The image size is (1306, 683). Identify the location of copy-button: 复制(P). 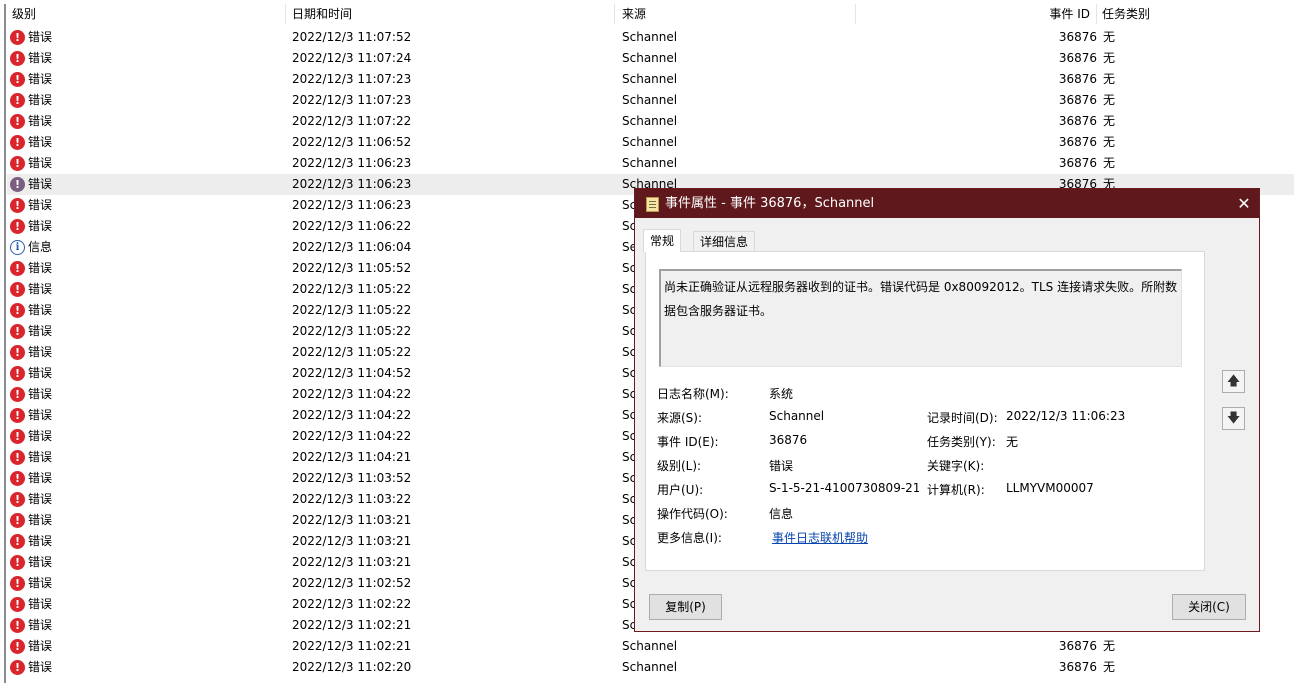
(685, 607).